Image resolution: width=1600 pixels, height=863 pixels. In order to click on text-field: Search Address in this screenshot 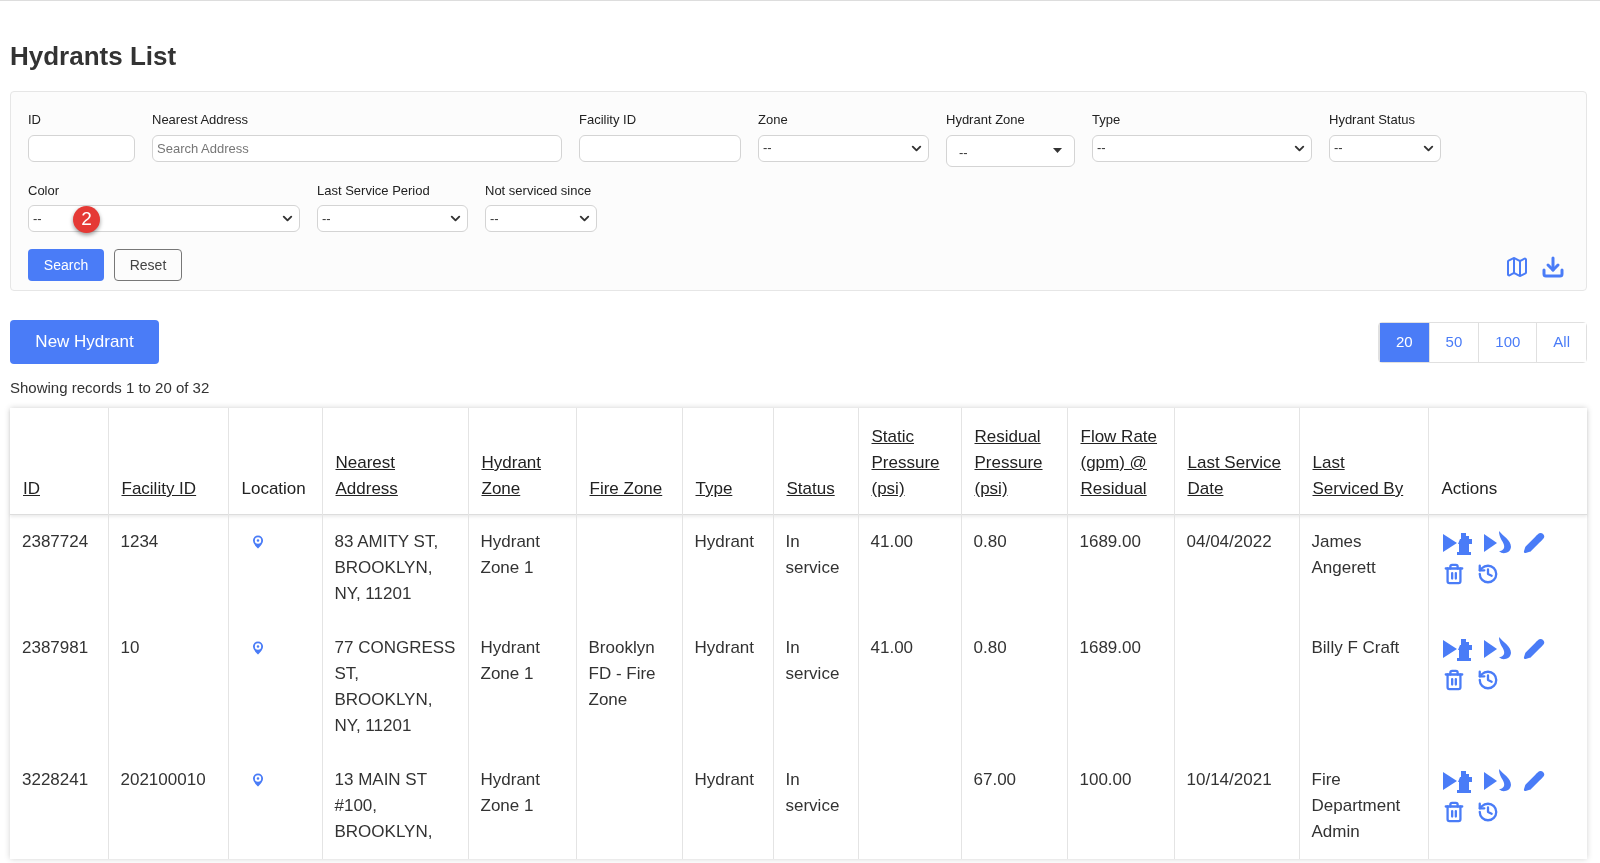, I will do `click(357, 148)`.